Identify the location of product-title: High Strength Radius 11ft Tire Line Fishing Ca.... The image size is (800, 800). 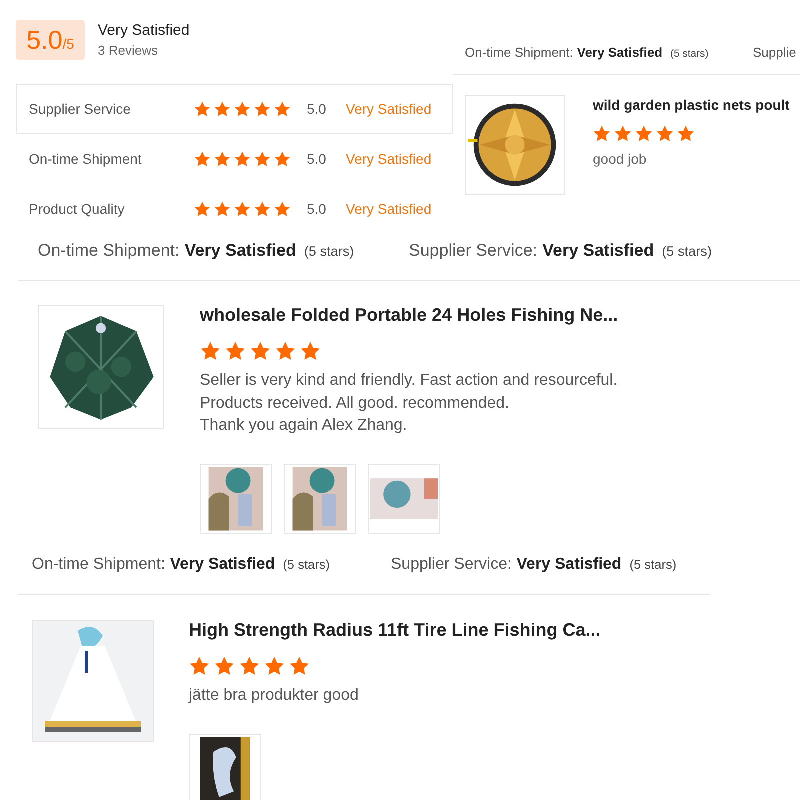
(395, 630).